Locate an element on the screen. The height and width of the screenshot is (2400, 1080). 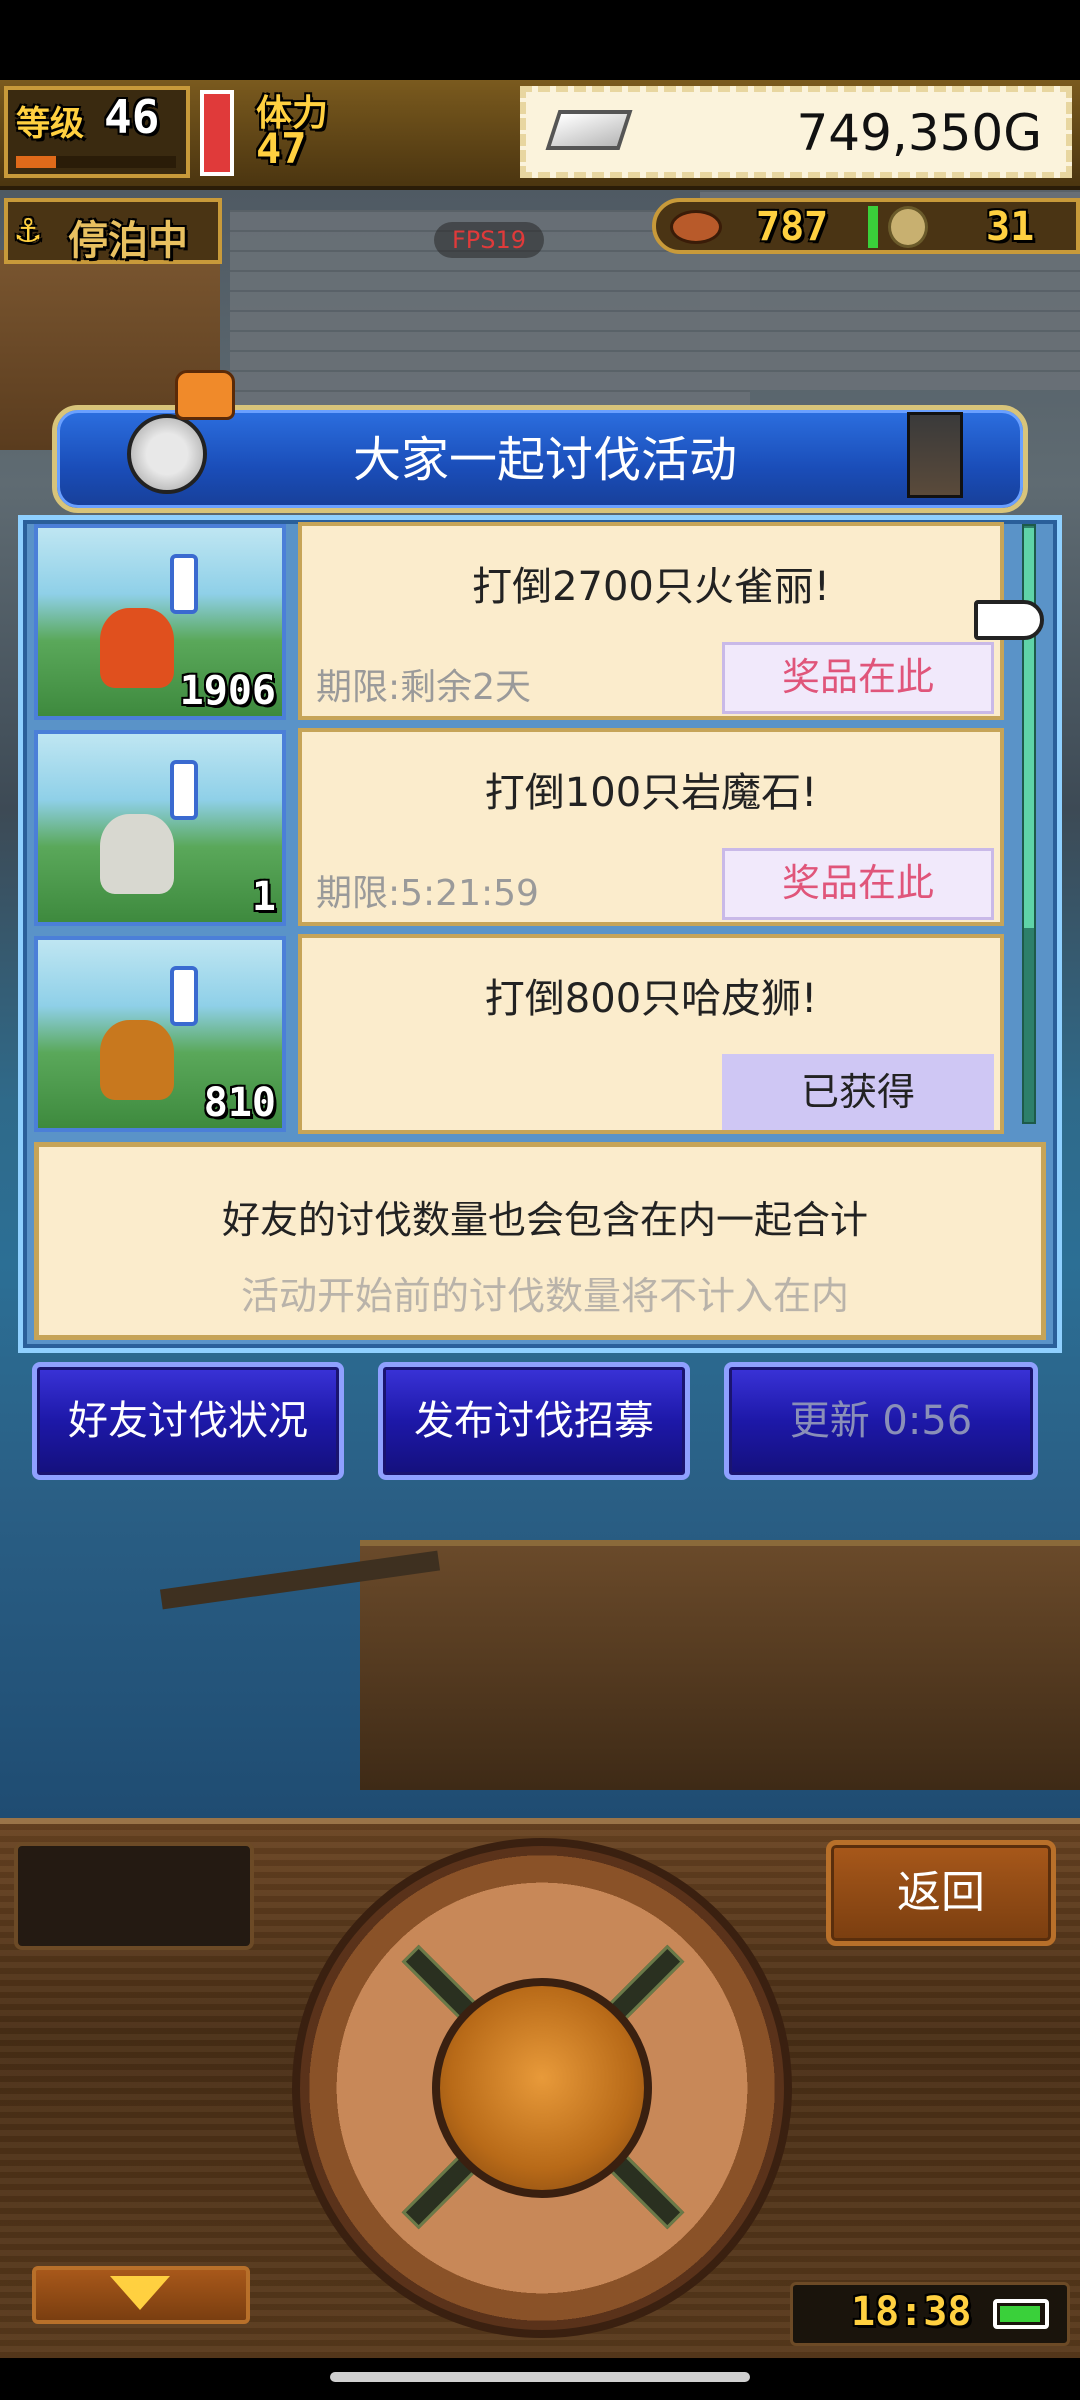
event-card-1: 打倒2700只火雀丽! 期限:剩余2天 奖品在此 is located at coordinates (651, 621).